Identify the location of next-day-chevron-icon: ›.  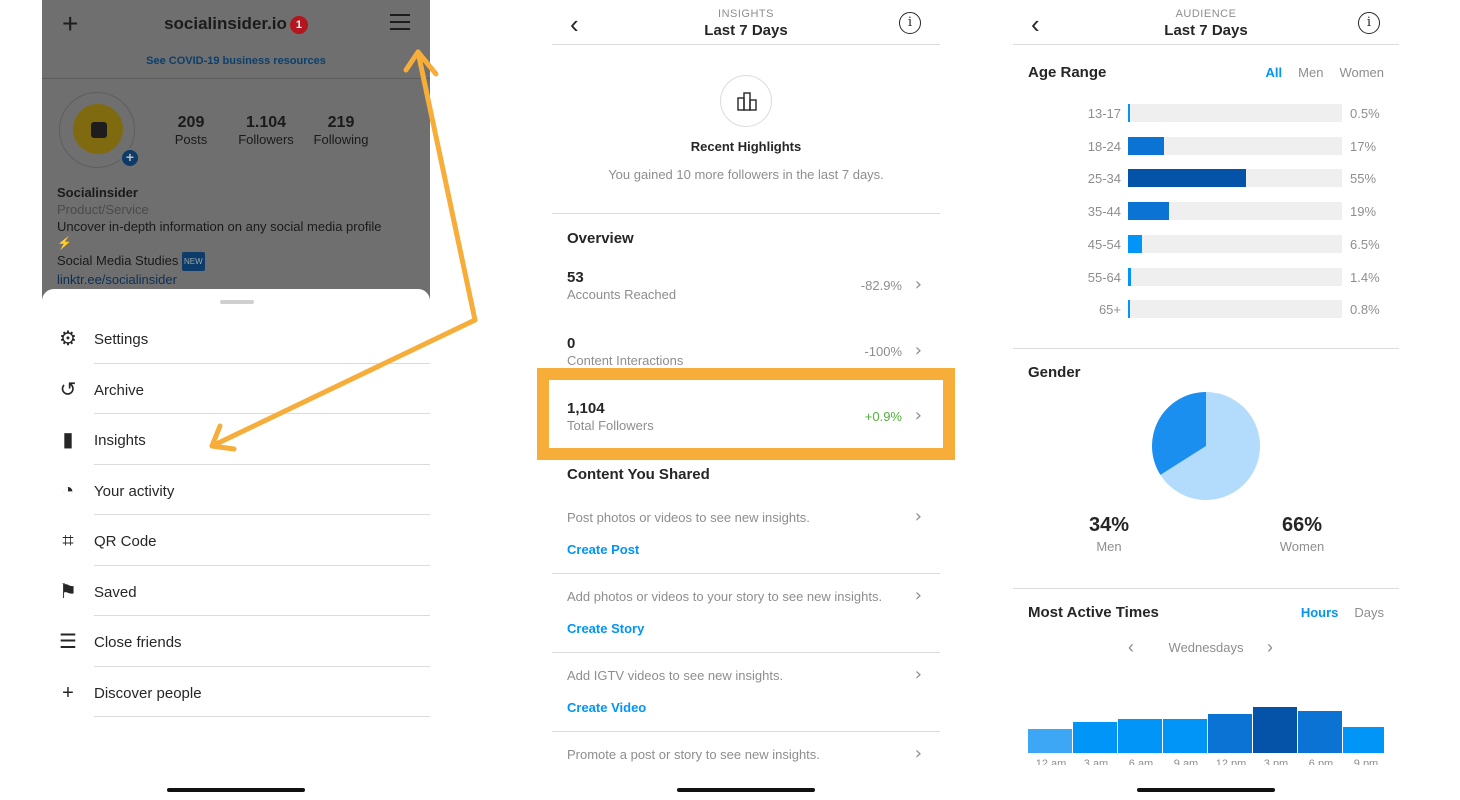
(1270, 647).